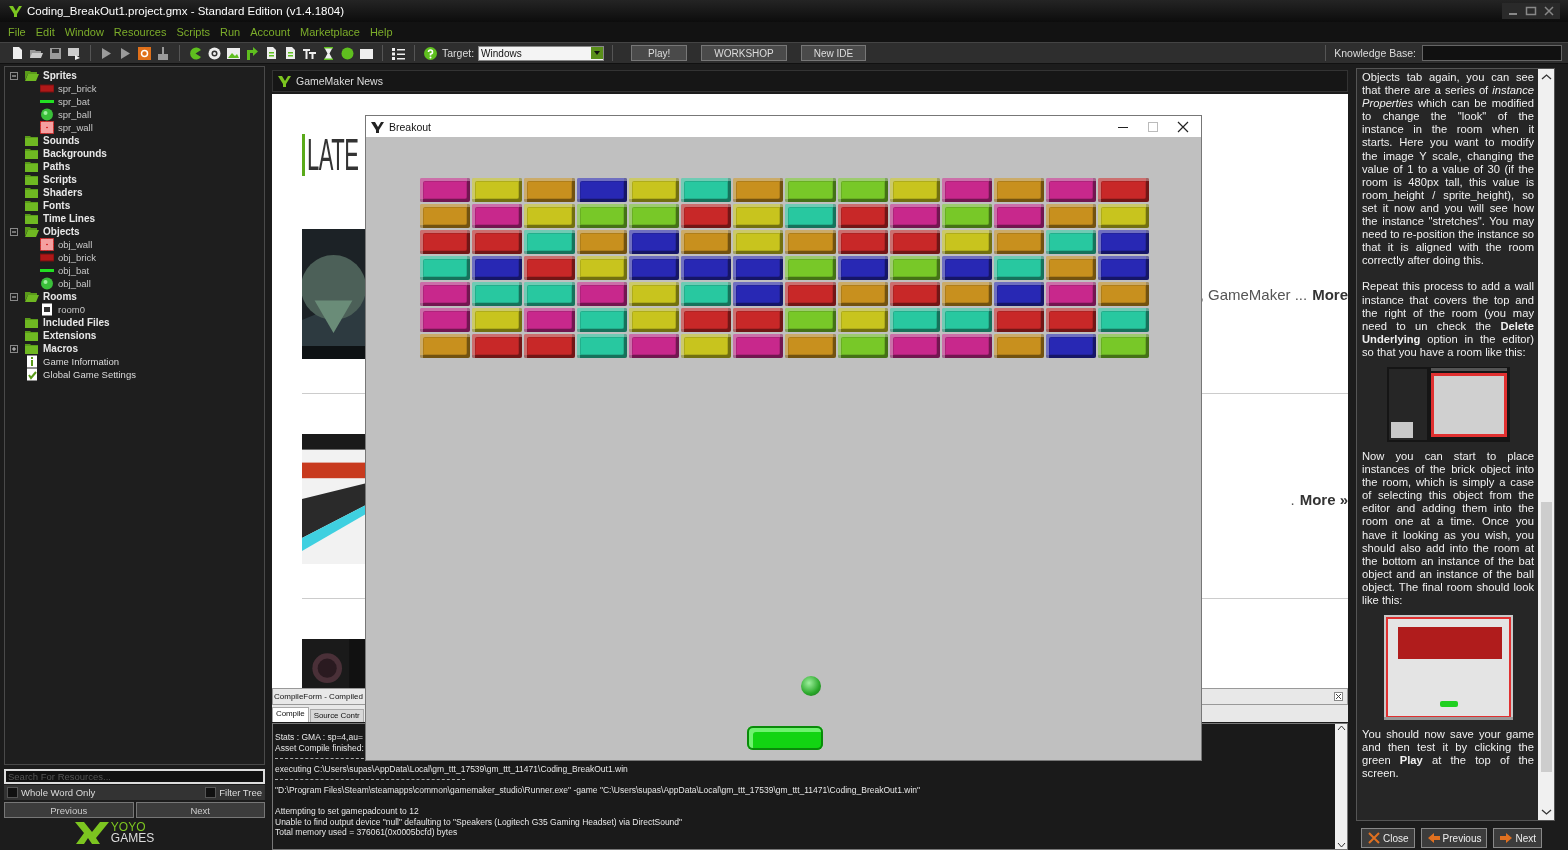 The width and height of the screenshot is (1568, 850). What do you see at coordinates (270, 32) in the screenshot?
I see `menu-item: Account` at bounding box center [270, 32].